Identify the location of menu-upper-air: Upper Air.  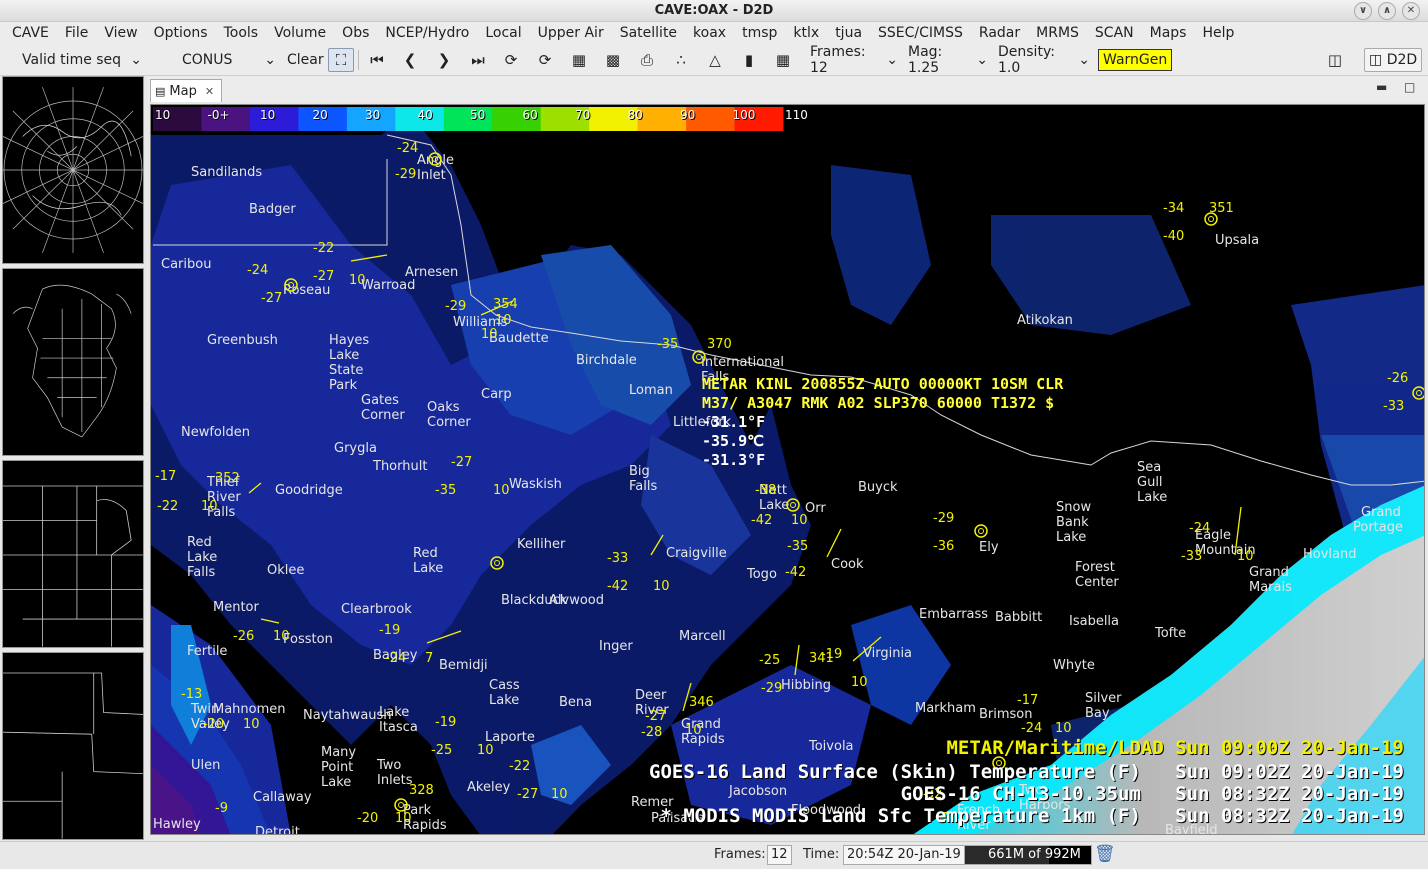
(571, 33).